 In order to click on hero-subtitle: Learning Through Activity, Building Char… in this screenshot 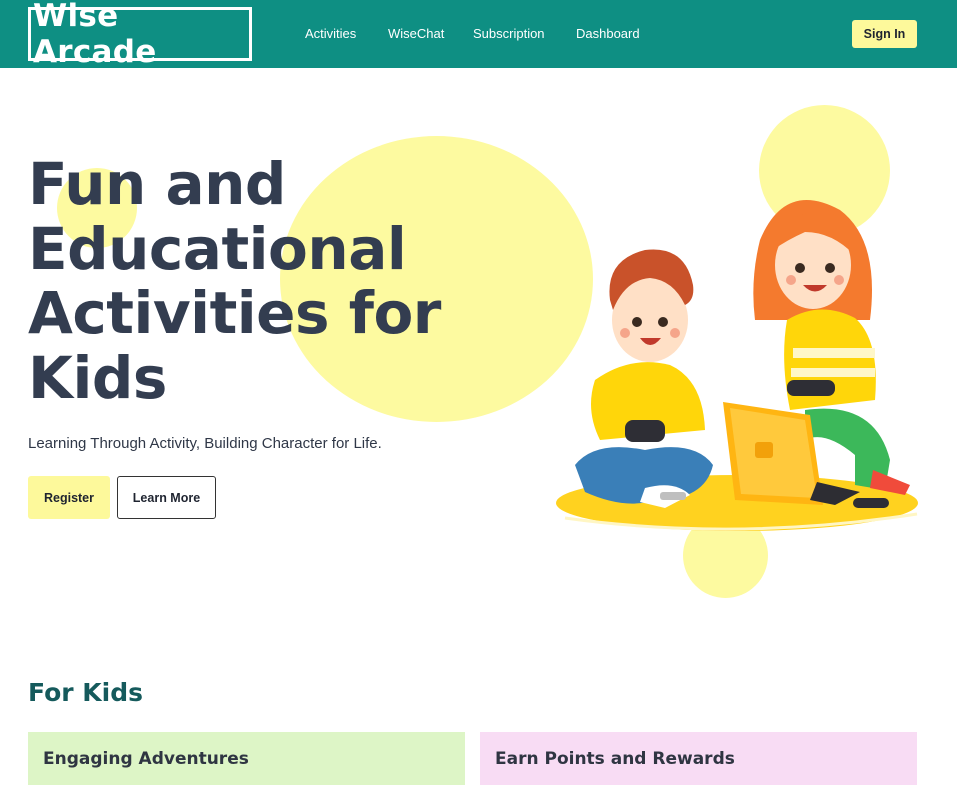, I will do `click(205, 443)`.